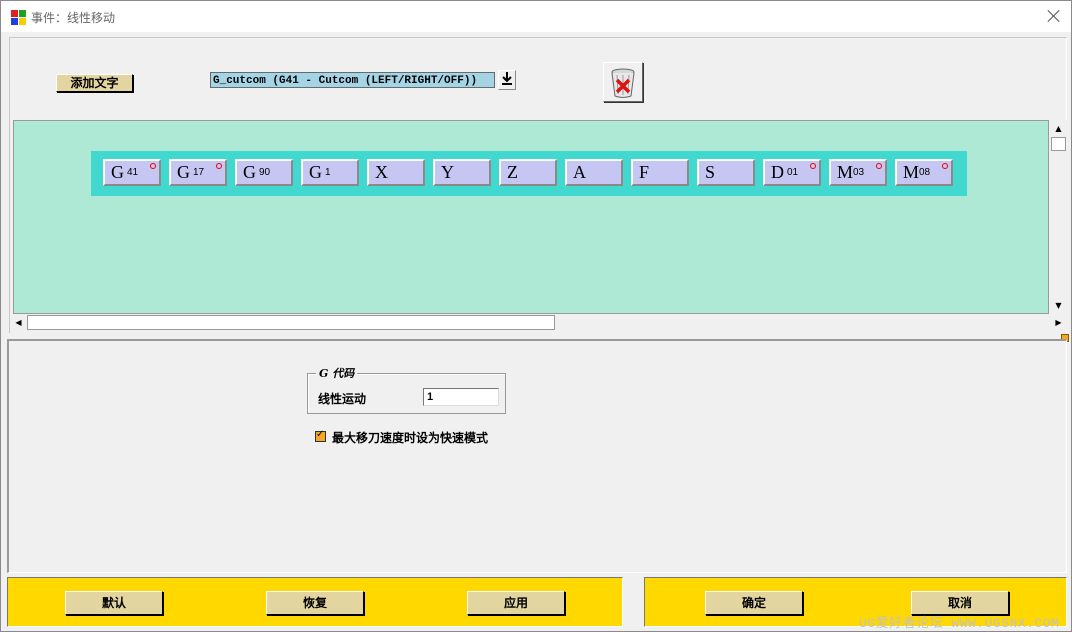 The image size is (1072, 632). Describe the element at coordinates (726, 172) in the screenshot. I see `word-button: S` at that location.